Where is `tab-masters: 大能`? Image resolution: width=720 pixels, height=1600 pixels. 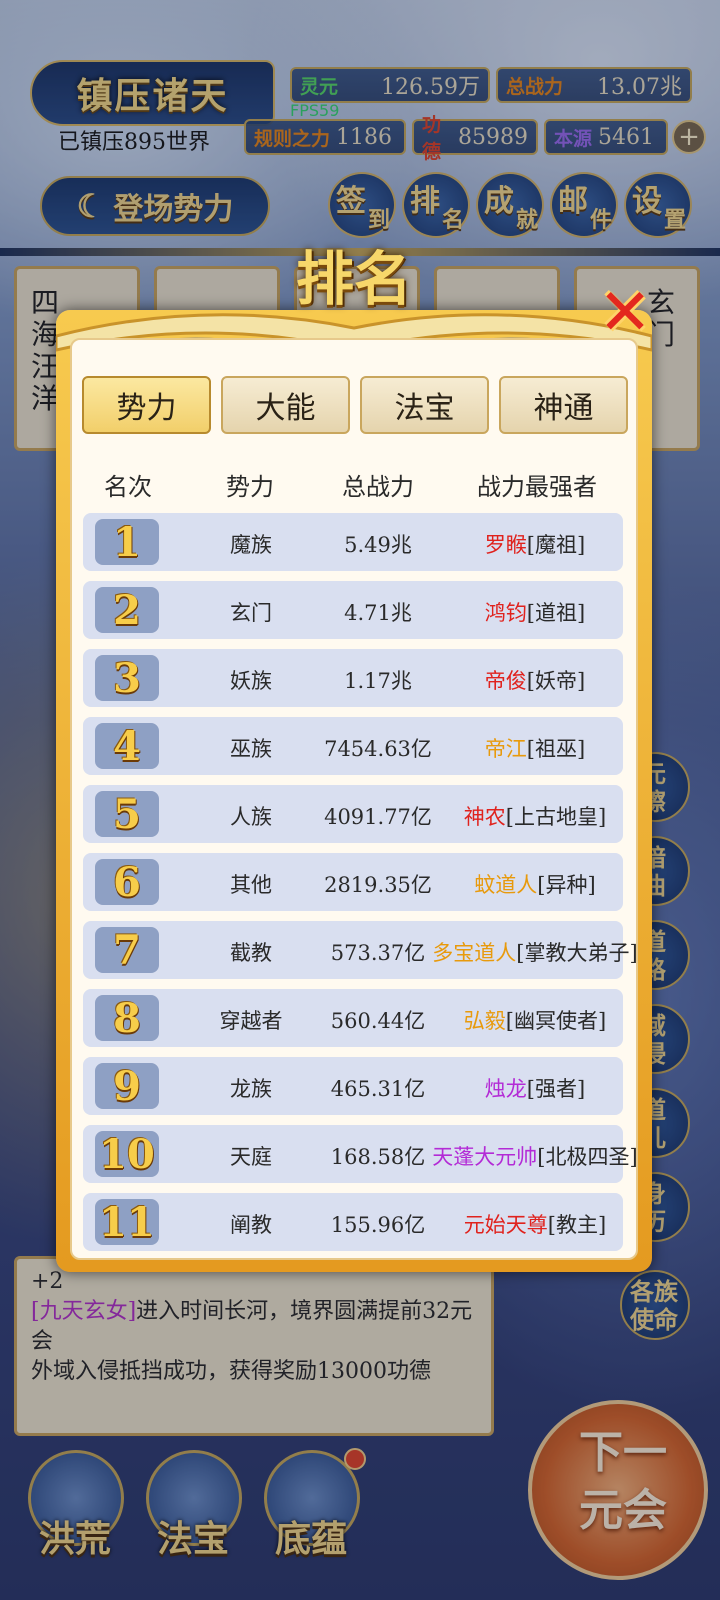 tab-masters: 大能 is located at coordinates (285, 405).